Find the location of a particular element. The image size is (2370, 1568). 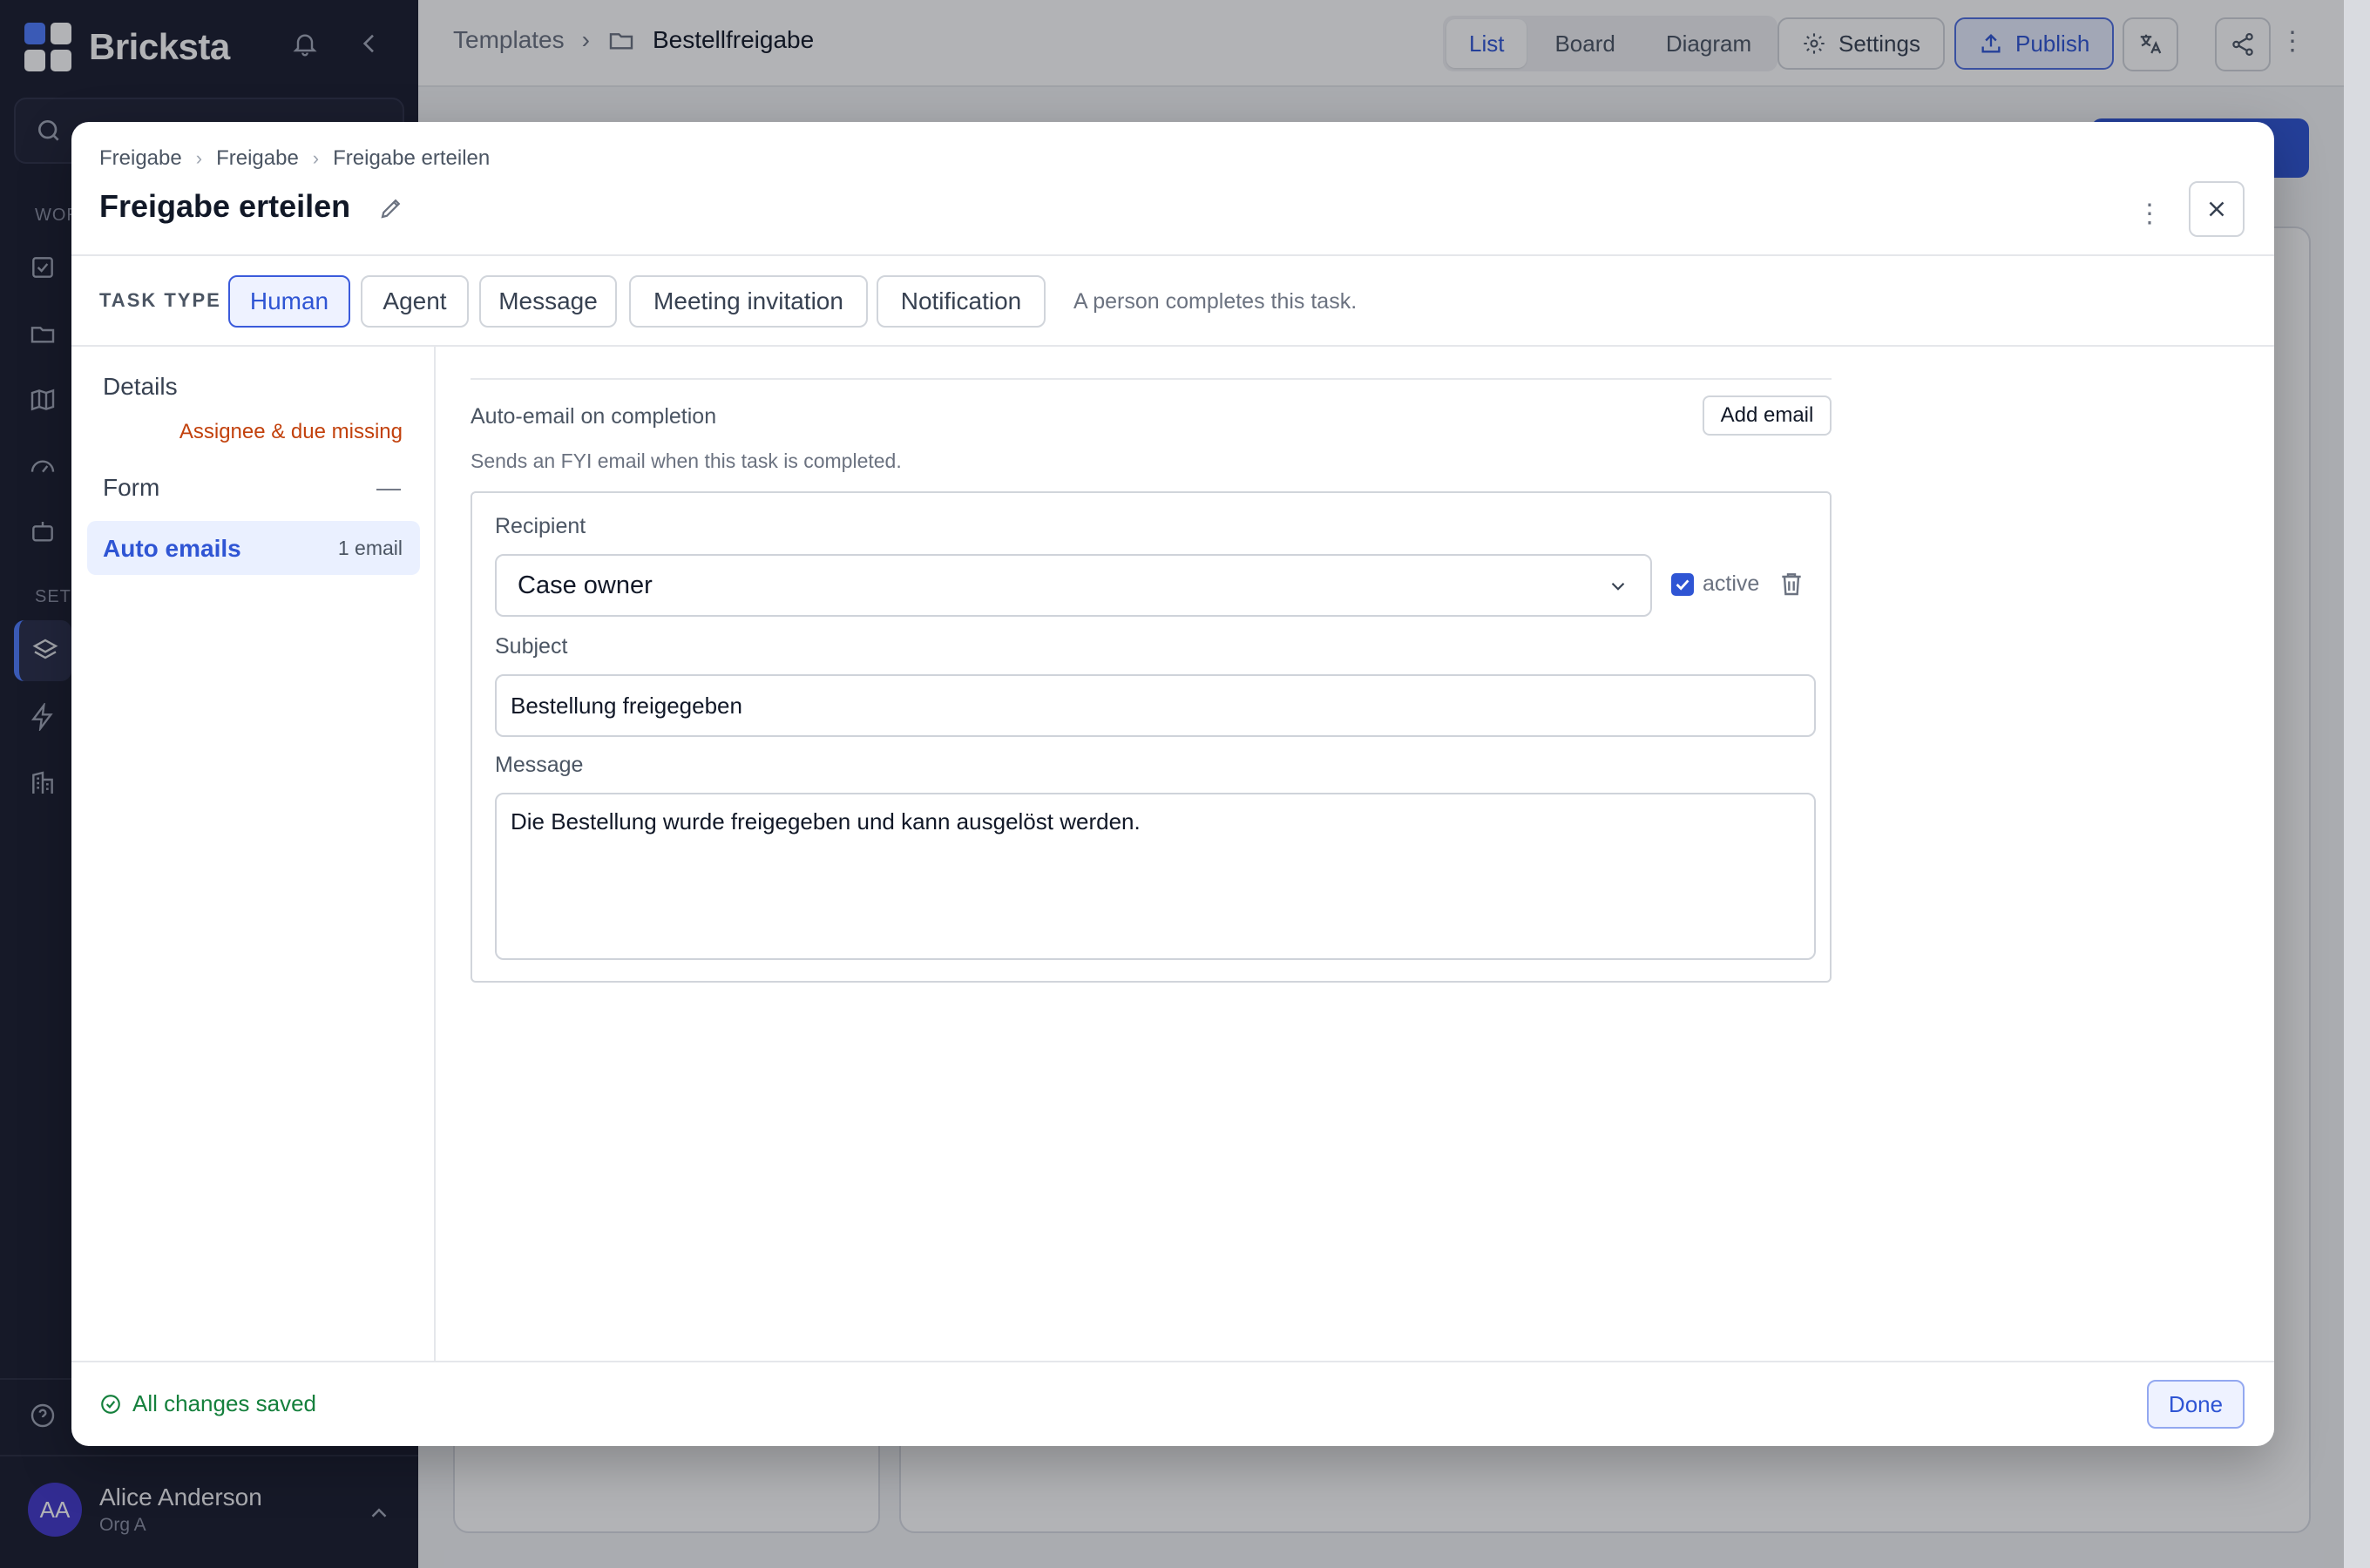

save-status: All changes saved is located at coordinates (207, 1403).